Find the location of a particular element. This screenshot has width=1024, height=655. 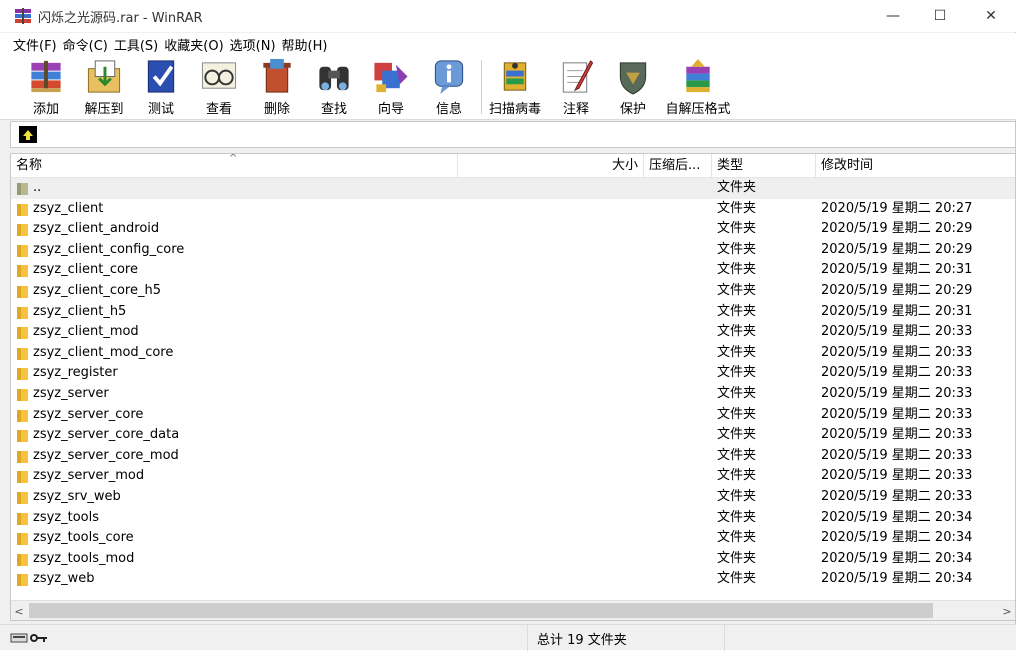

virus-scan-button: 扫描病毒 is located at coordinates (515, 87).